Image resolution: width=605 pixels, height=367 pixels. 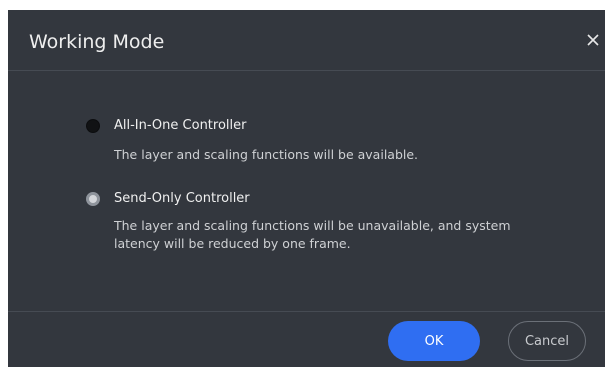 I want to click on dialog-title: Working Mode, so click(x=97, y=42).